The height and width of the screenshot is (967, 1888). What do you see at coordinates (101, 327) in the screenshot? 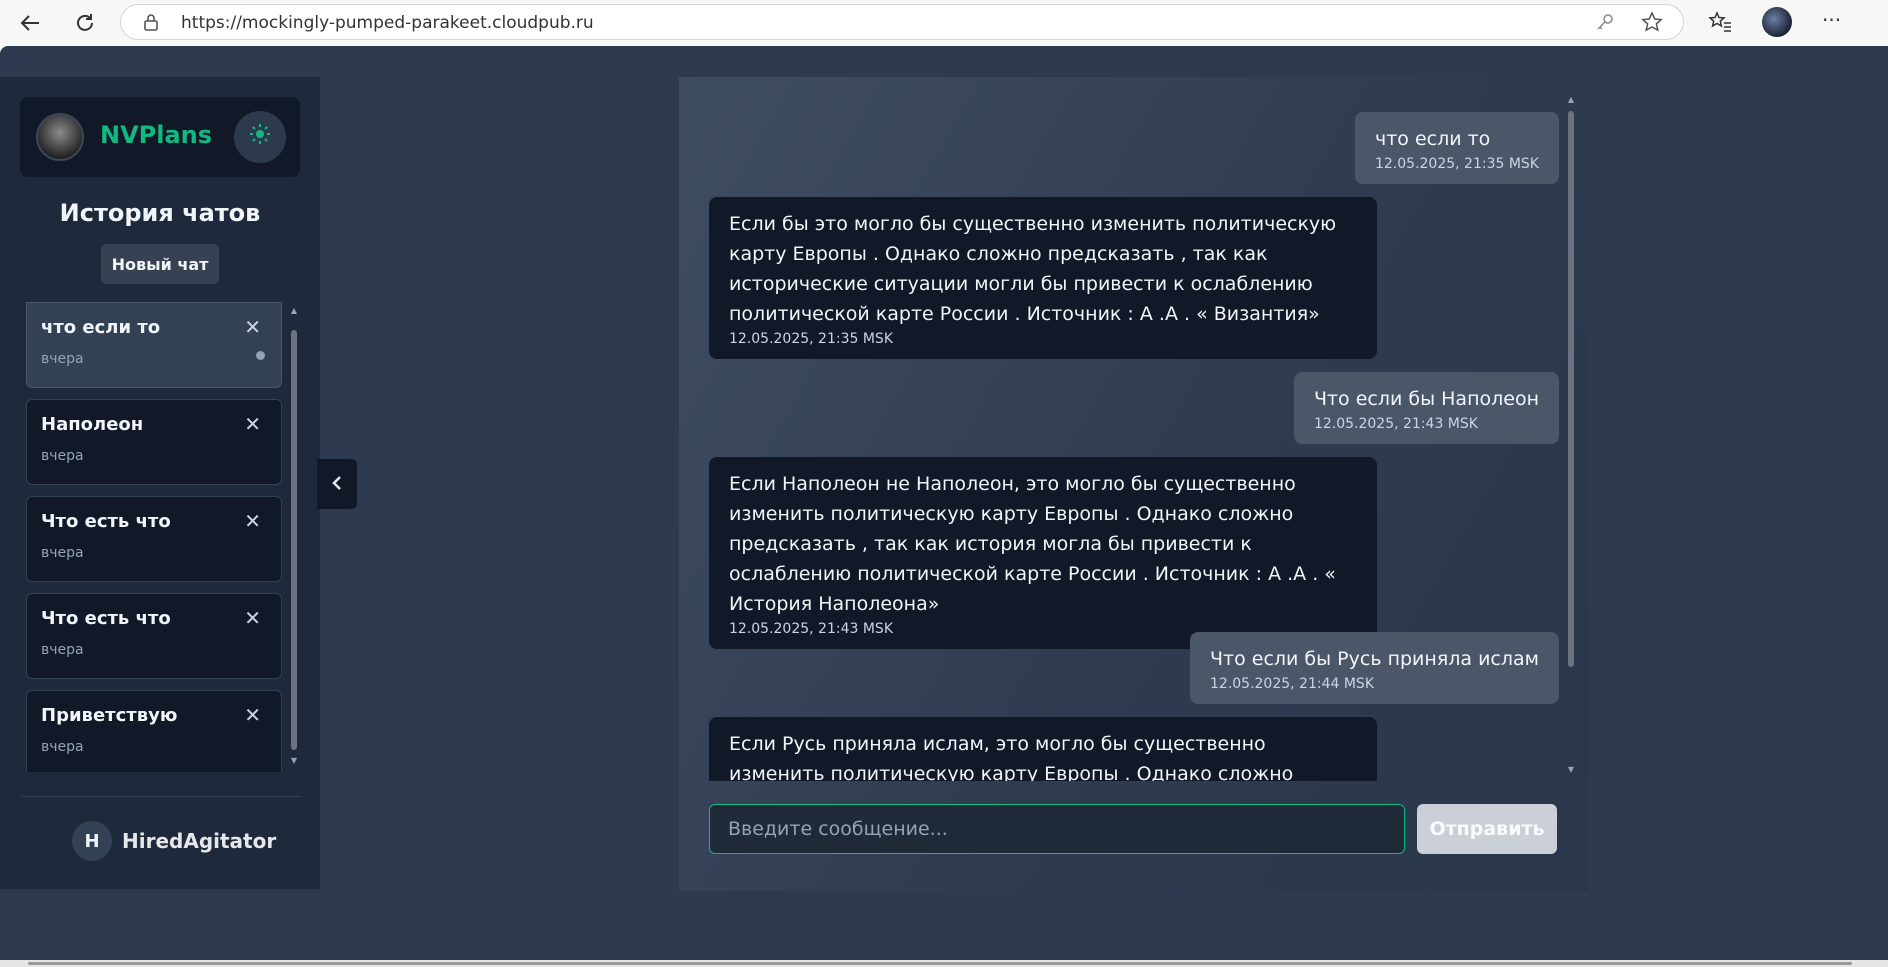
I see `chat-title: что если то` at bounding box center [101, 327].